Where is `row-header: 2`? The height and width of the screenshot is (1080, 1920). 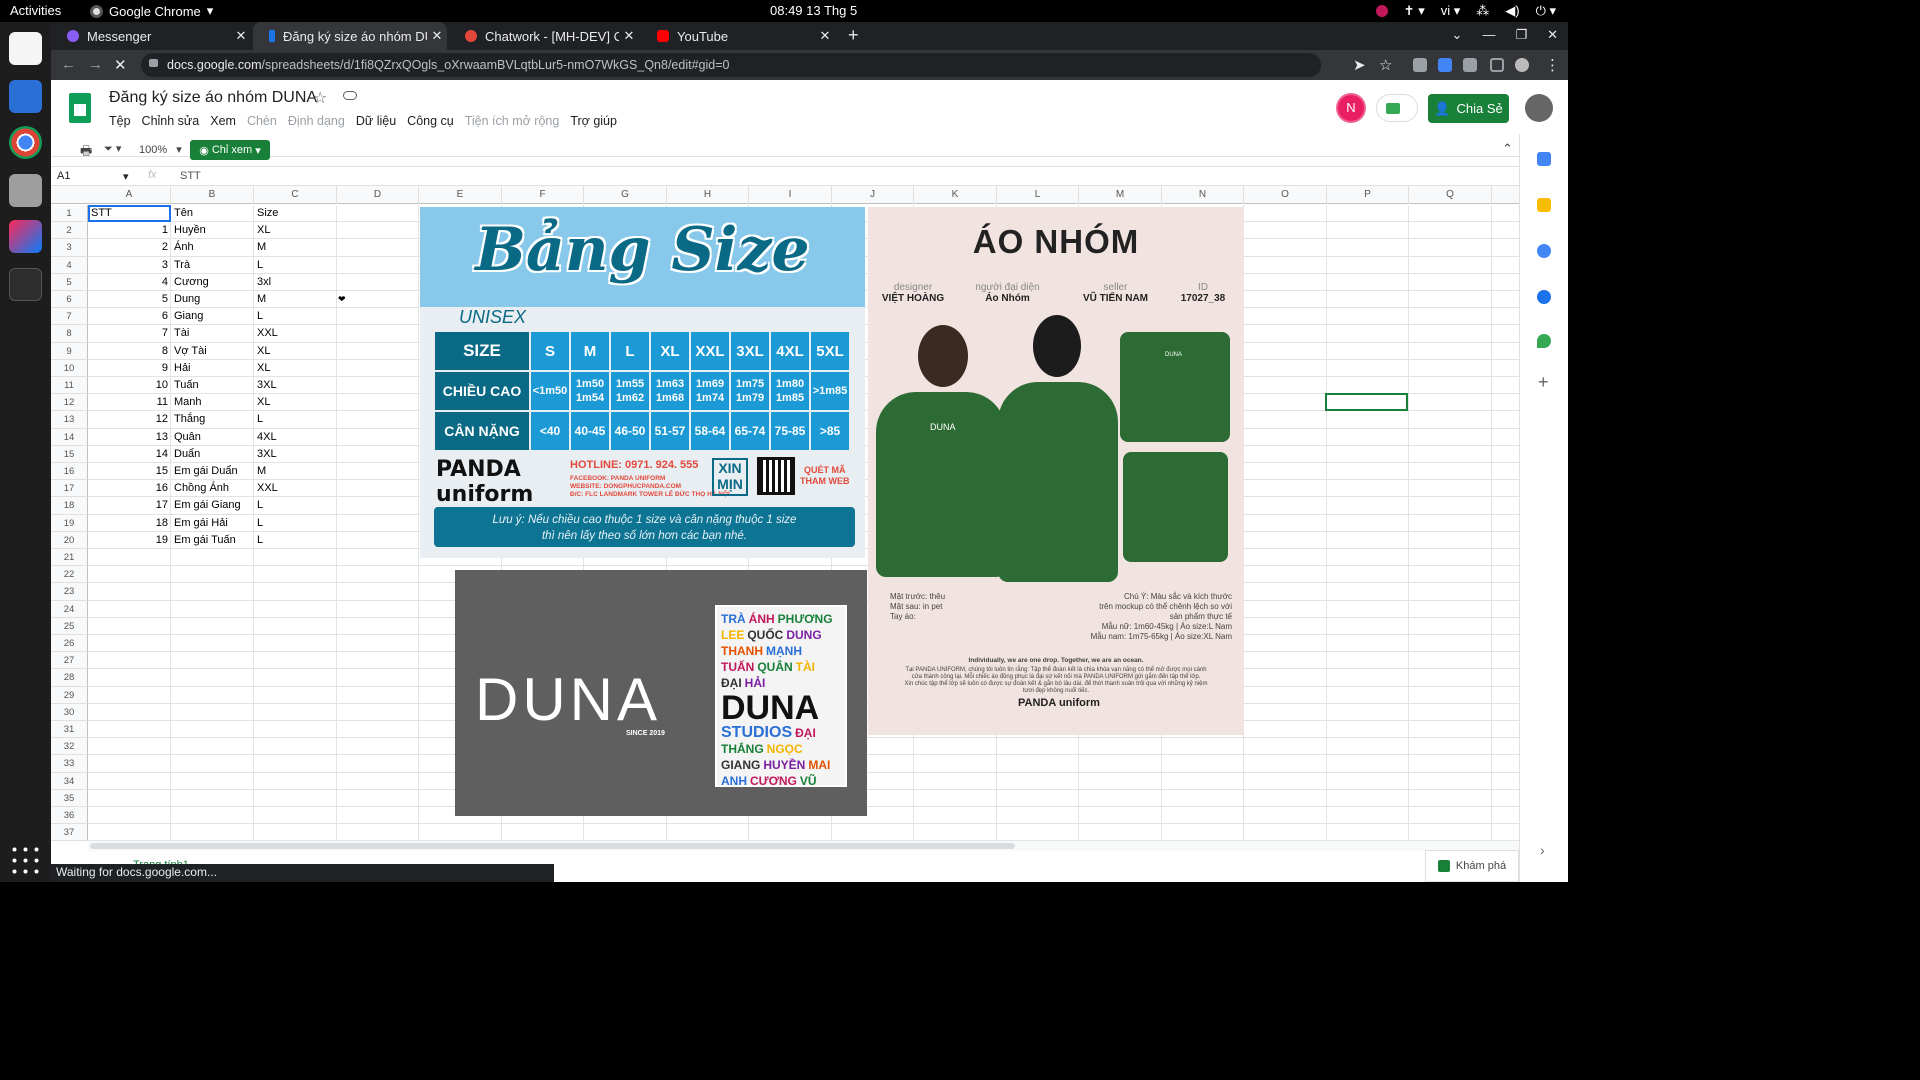
row-header: 2 is located at coordinates (69, 231).